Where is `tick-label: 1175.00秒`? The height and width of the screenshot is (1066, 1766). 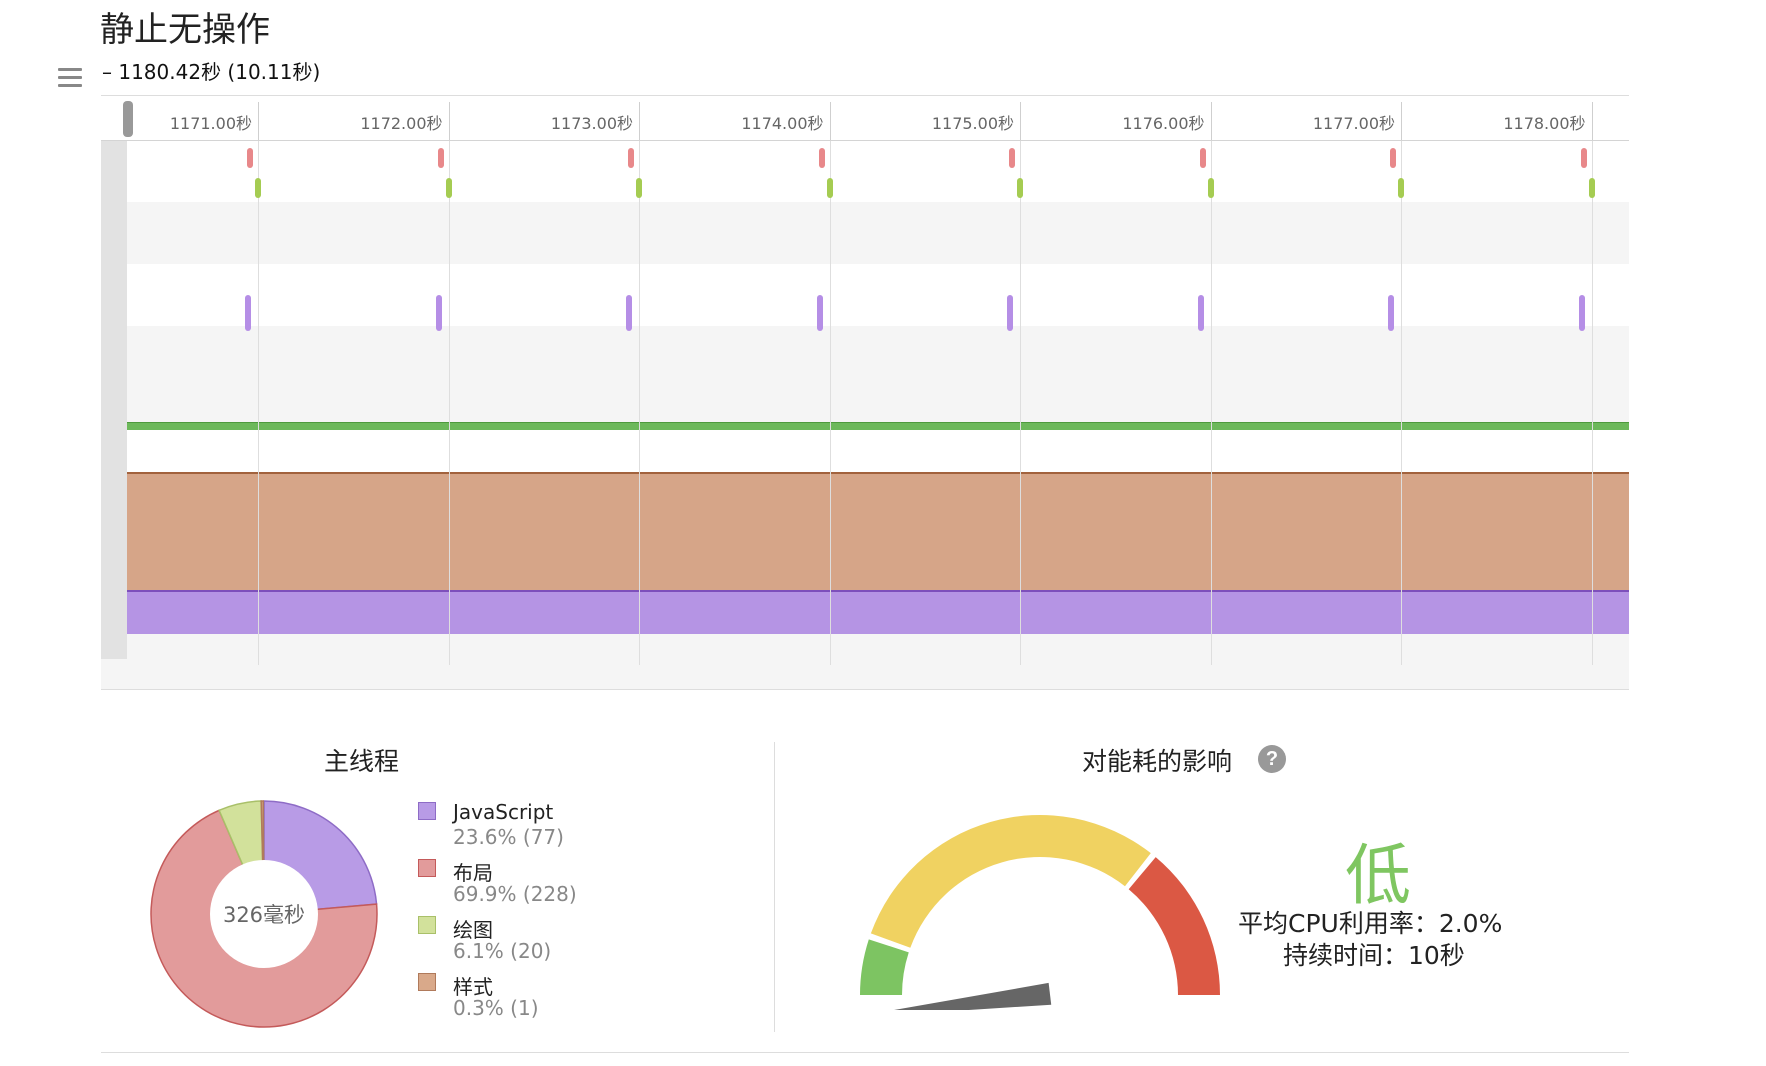
tick-label: 1175.00秒 is located at coordinates (972, 123).